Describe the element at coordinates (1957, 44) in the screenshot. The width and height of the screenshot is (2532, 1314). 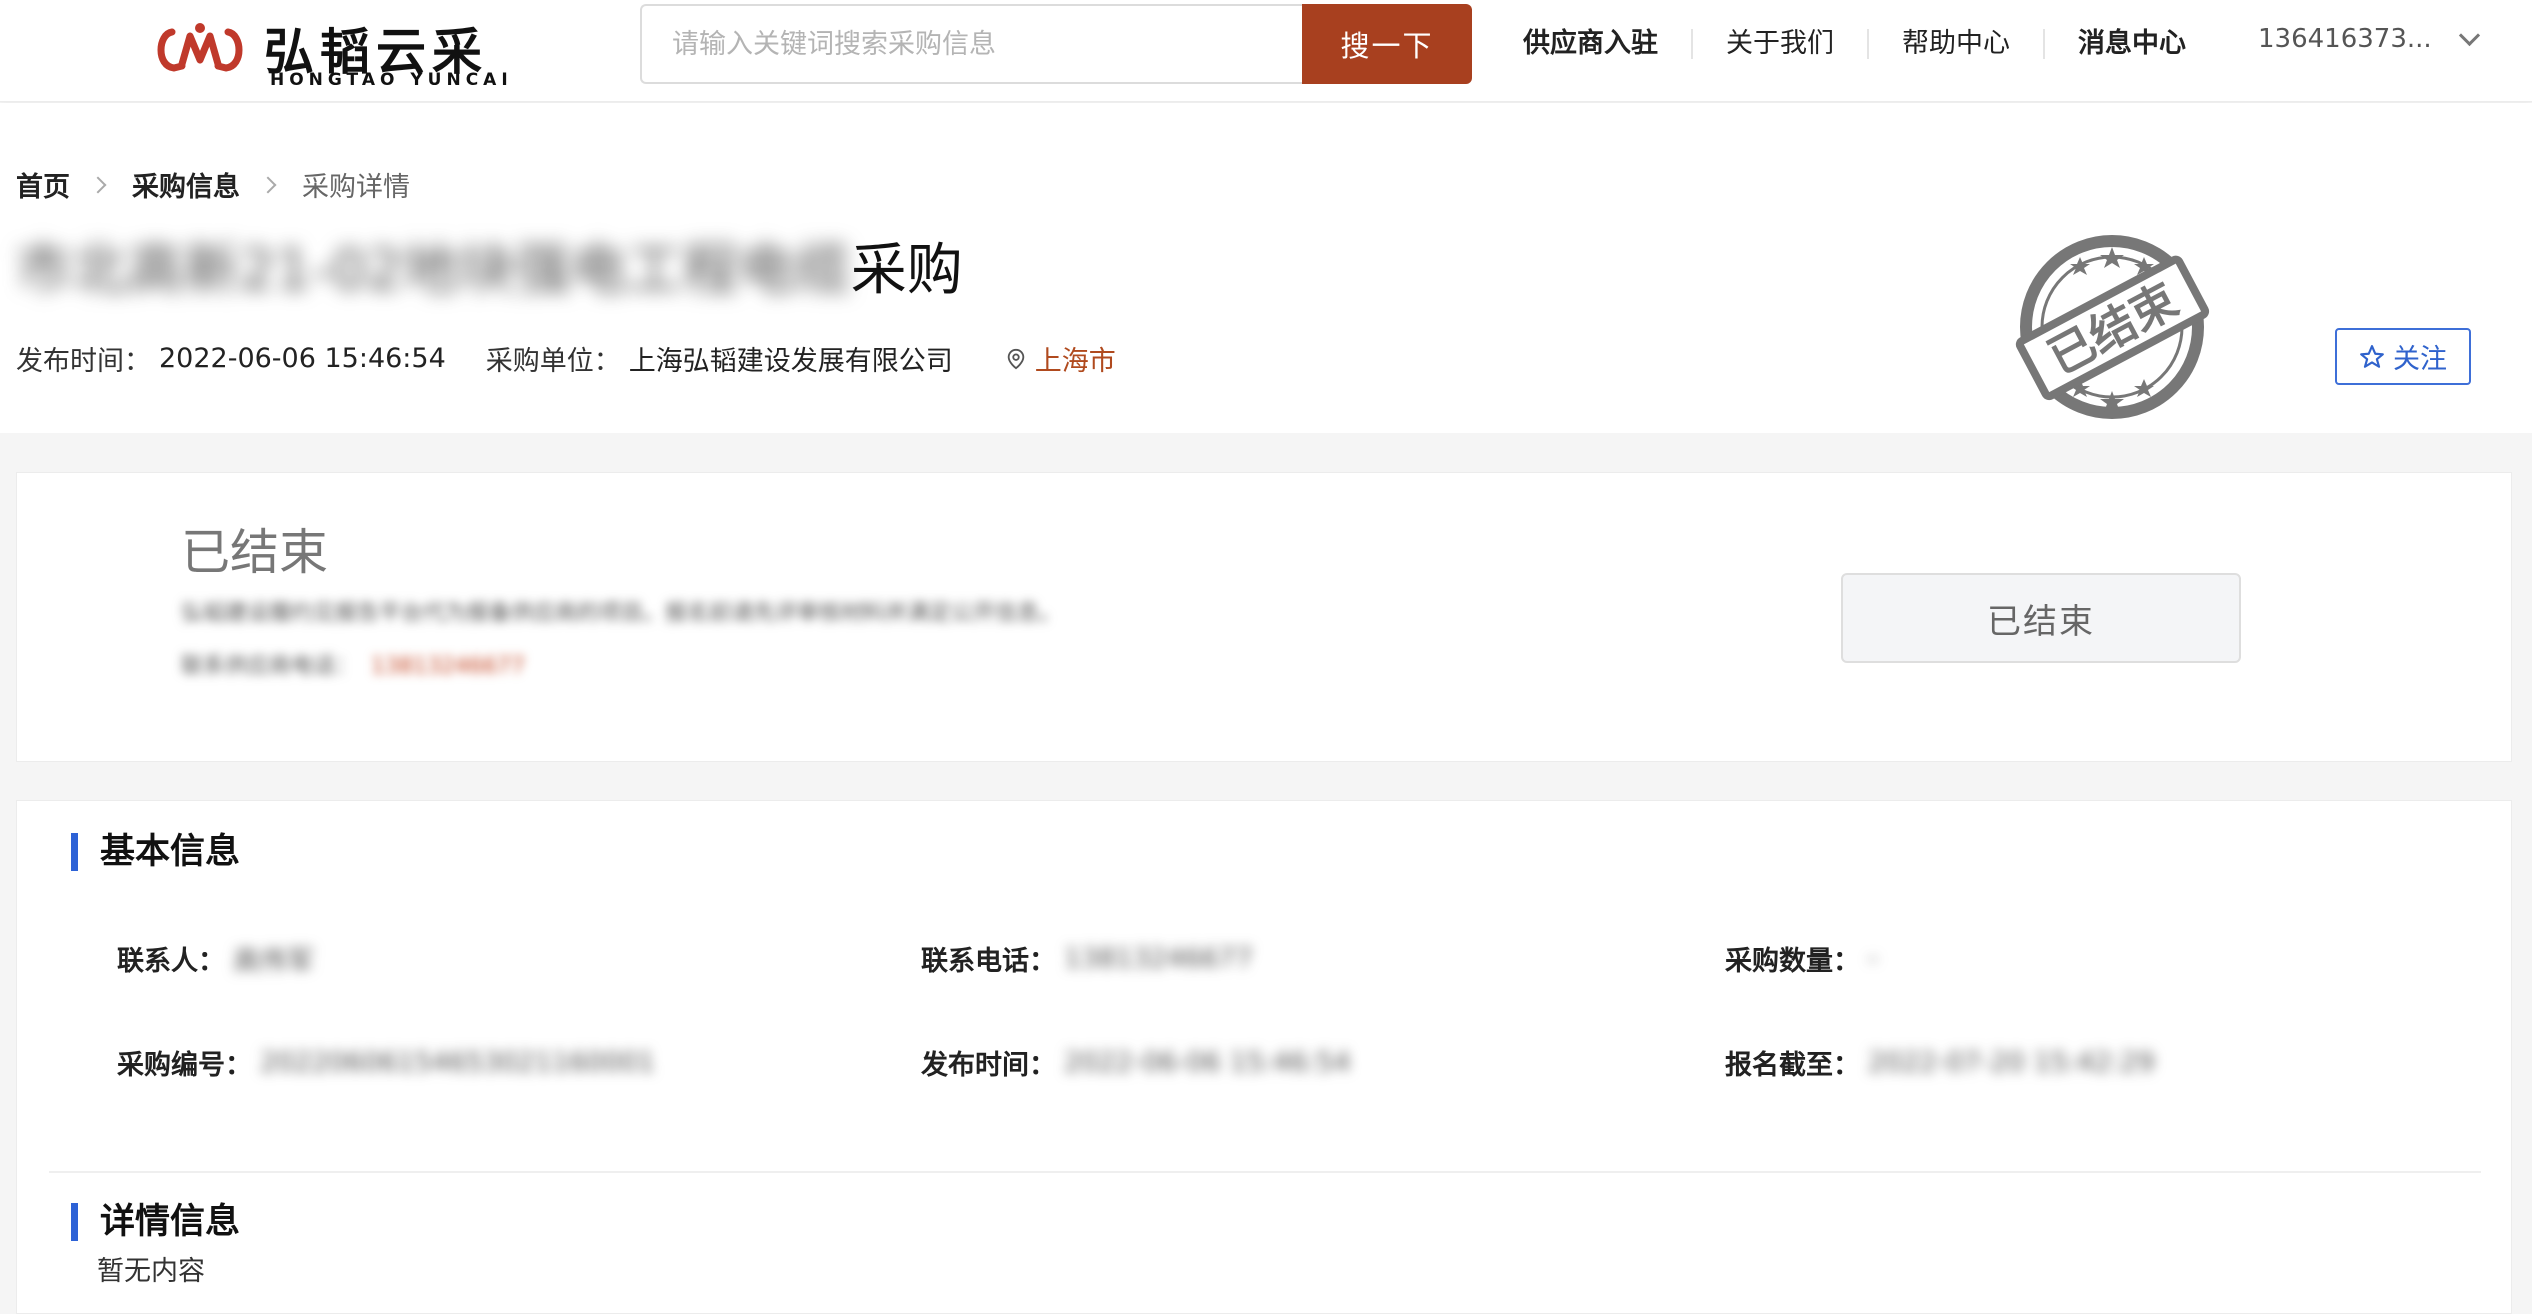
I see `nav-help-center: 帮助中心` at that location.